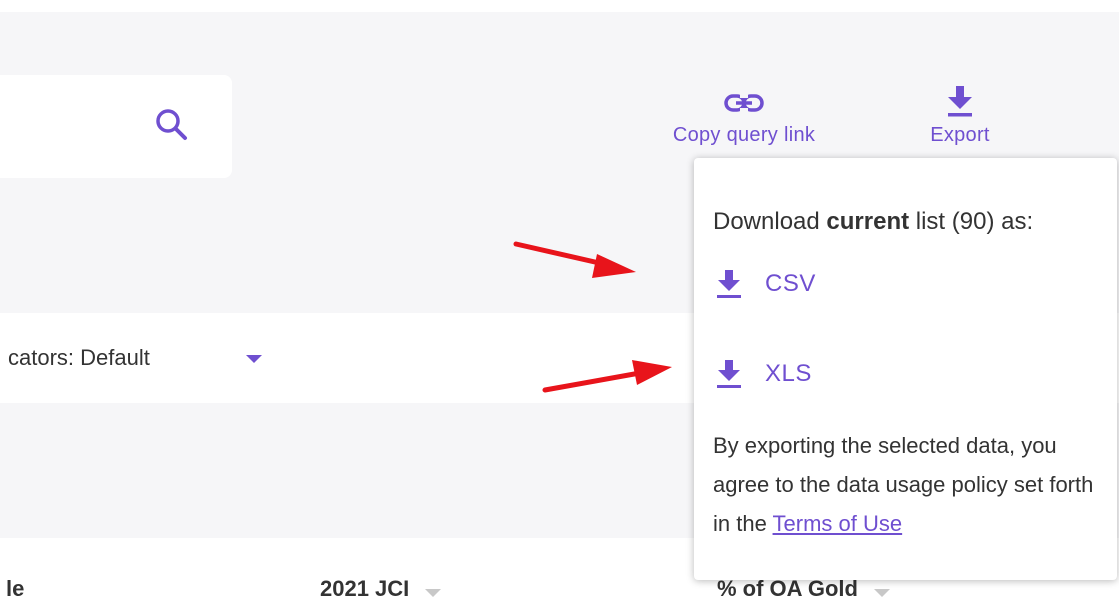  Describe the element at coordinates (116, 126) in the screenshot. I see `search-box` at that location.